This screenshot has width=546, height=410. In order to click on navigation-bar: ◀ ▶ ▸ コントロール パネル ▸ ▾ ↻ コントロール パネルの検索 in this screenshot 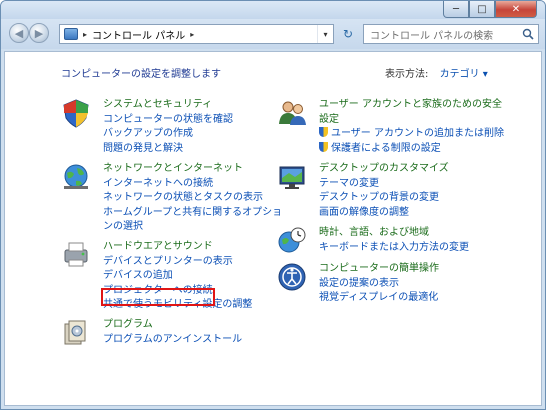, I will do `click(273, 34)`.